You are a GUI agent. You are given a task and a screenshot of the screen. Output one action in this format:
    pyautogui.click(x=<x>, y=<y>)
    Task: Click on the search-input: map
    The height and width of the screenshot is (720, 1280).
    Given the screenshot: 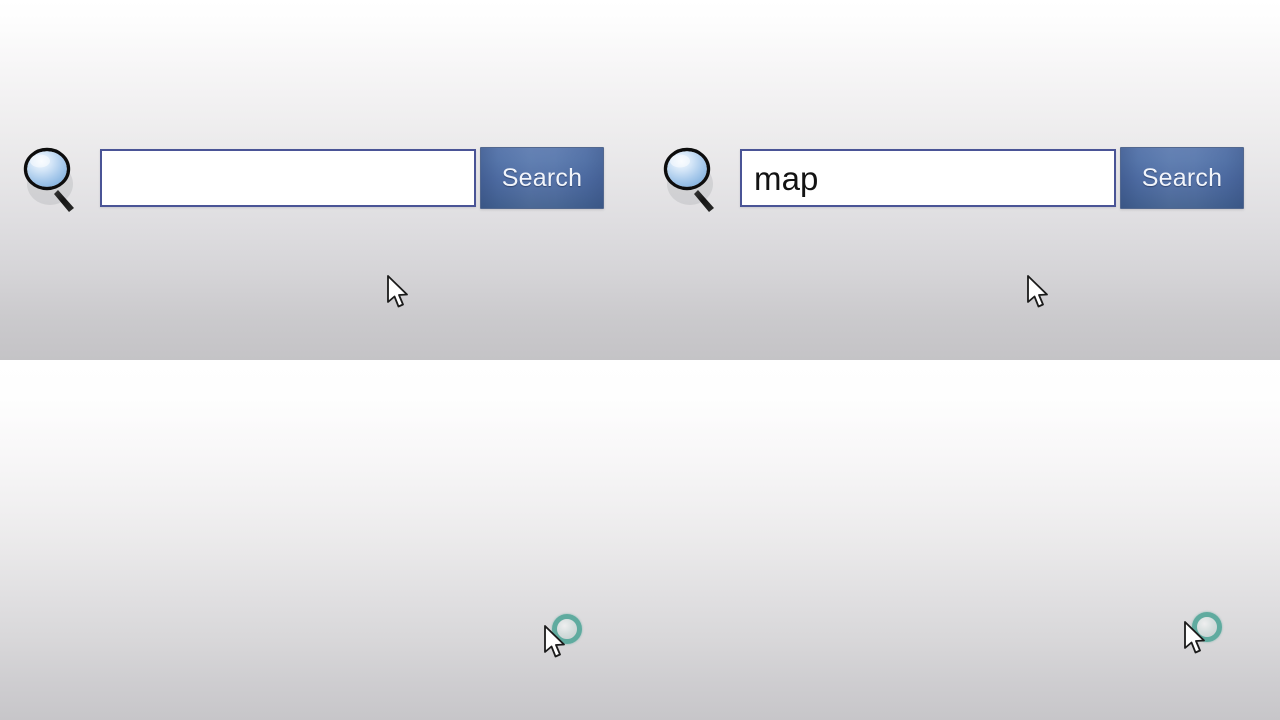 What is the action you would take?
    pyautogui.click(x=928, y=178)
    